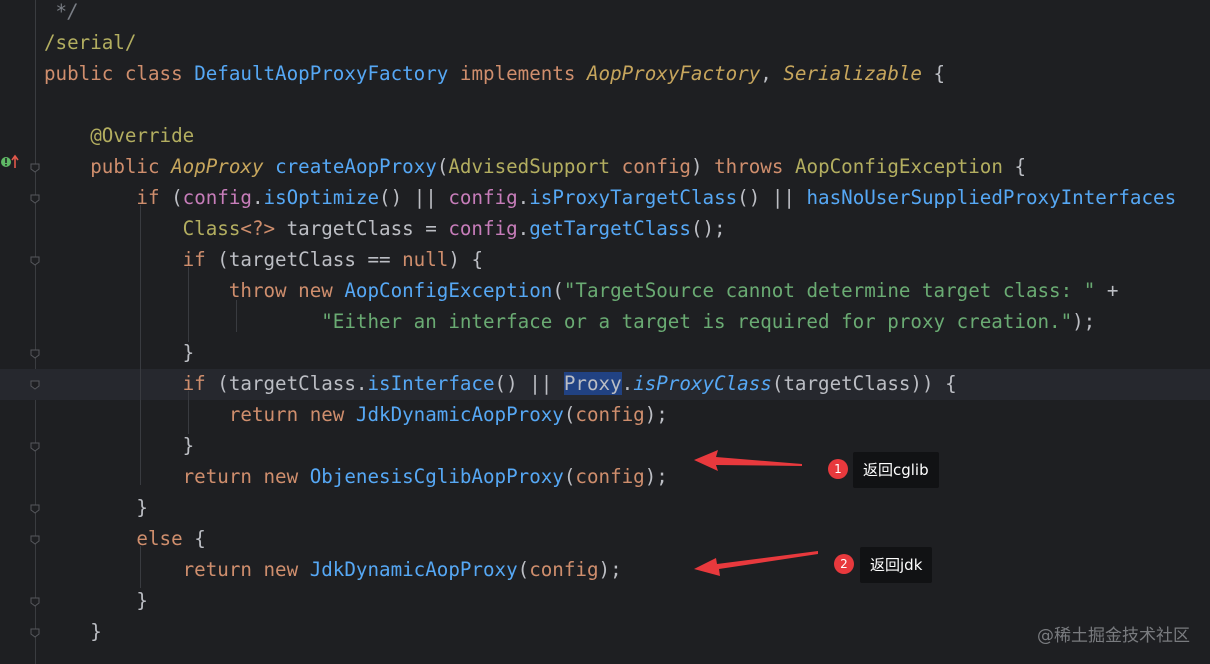  Describe the element at coordinates (838, 469) in the screenshot. I see `annotation-badge-1: 1` at that location.